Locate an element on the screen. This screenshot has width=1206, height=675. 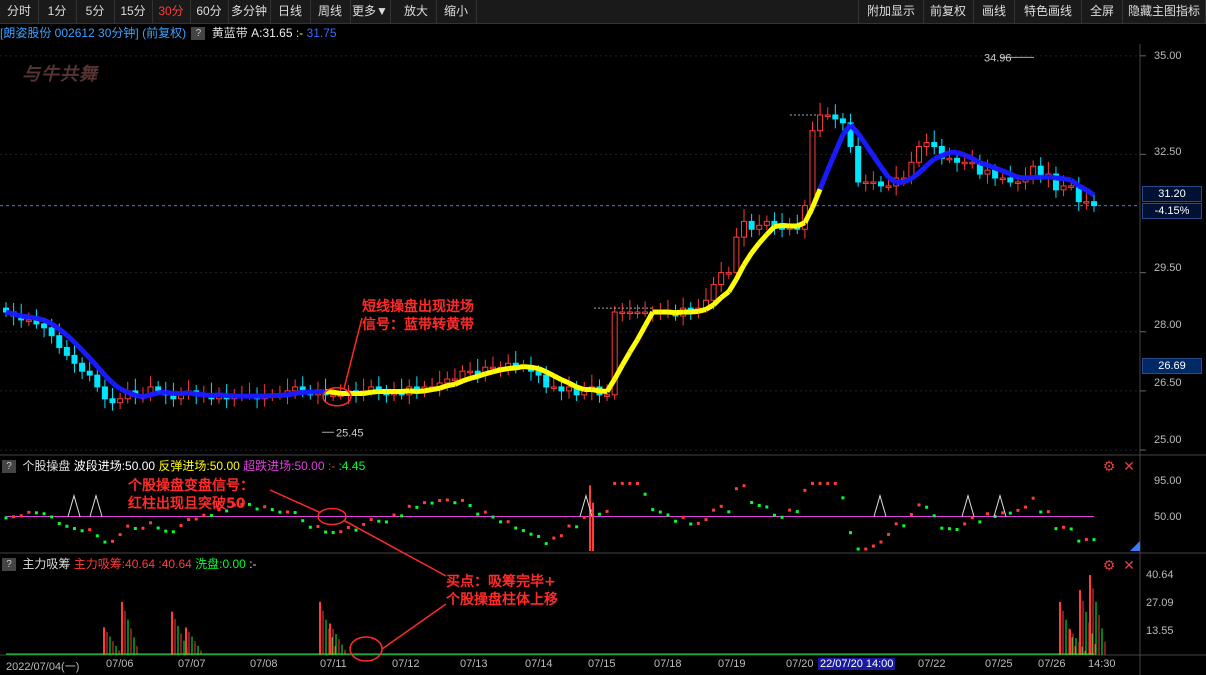
sub1-l5: :4.45 is located at coordinates (352, 466).